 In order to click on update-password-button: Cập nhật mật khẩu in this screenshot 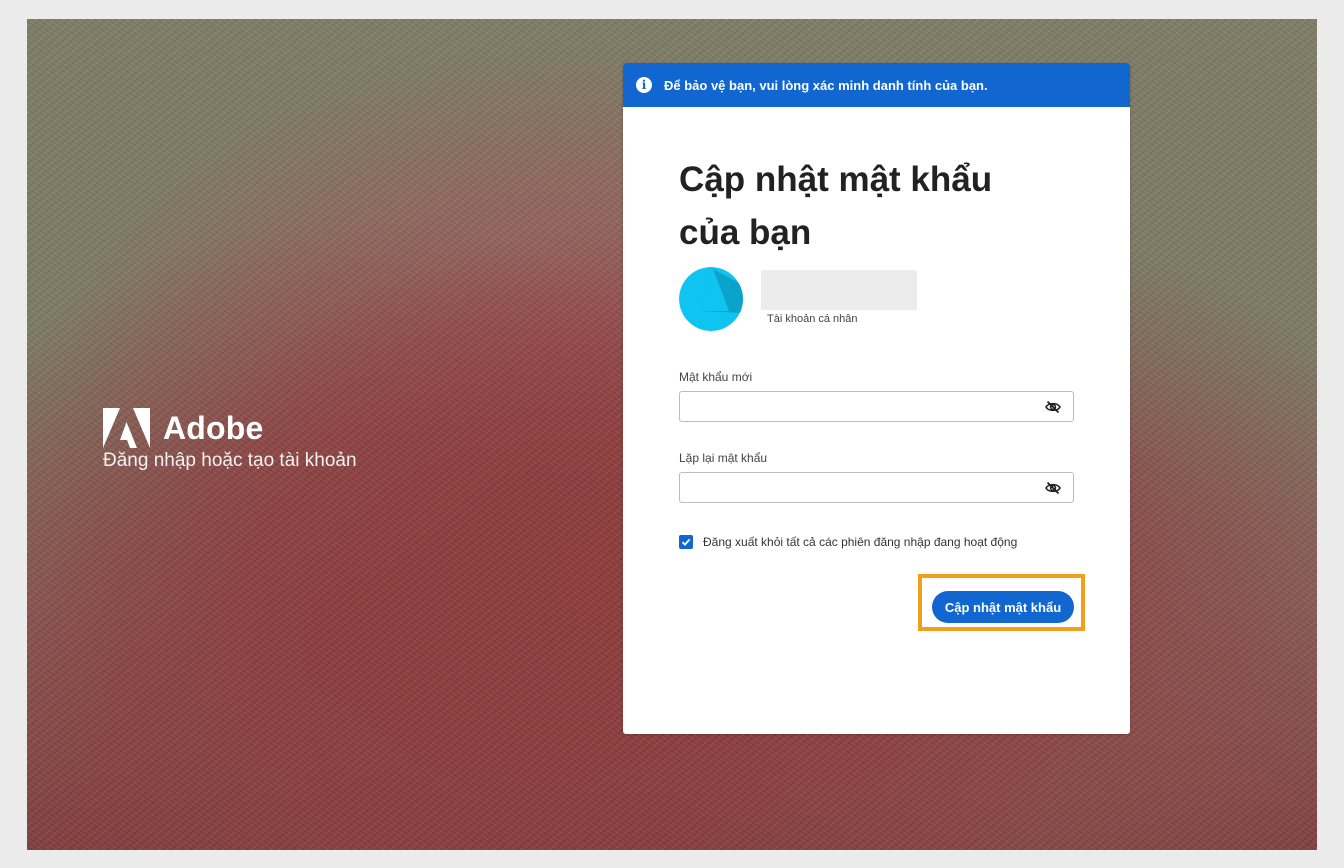, I will do `click(1003, 607)`.